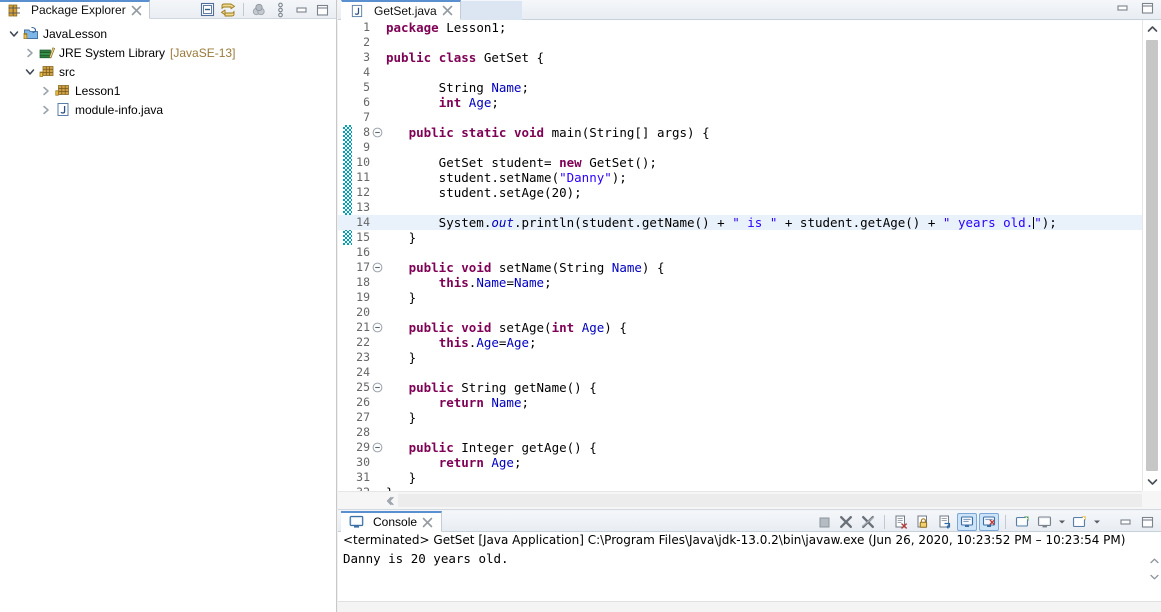  Describe the element at coordinates (923, 522) in the screenshot. I see `scroll-lock-button` at that location.